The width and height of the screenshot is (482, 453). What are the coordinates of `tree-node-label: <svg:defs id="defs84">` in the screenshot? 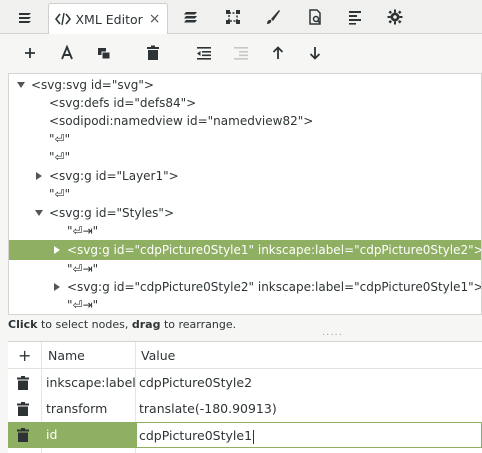 It's located at (123, 103).